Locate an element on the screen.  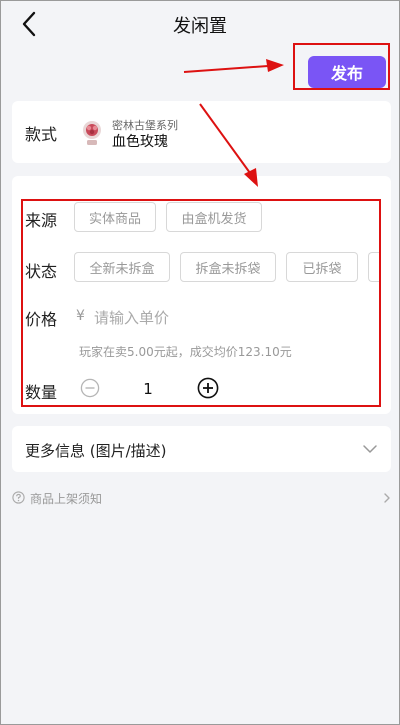
quantity-value: 1 is located at coordinates (148, 389).